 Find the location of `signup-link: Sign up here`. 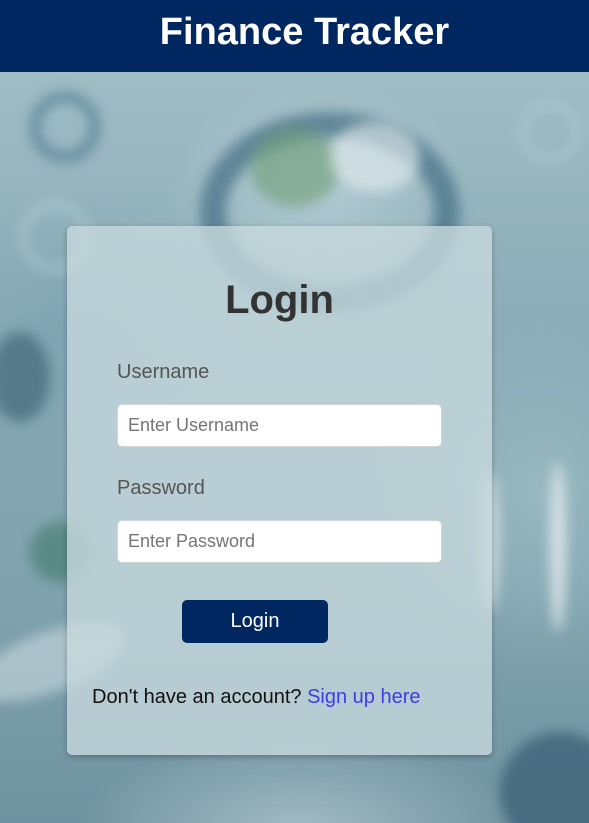

signup-link: Sign up here is located at coordinates (363, 697).